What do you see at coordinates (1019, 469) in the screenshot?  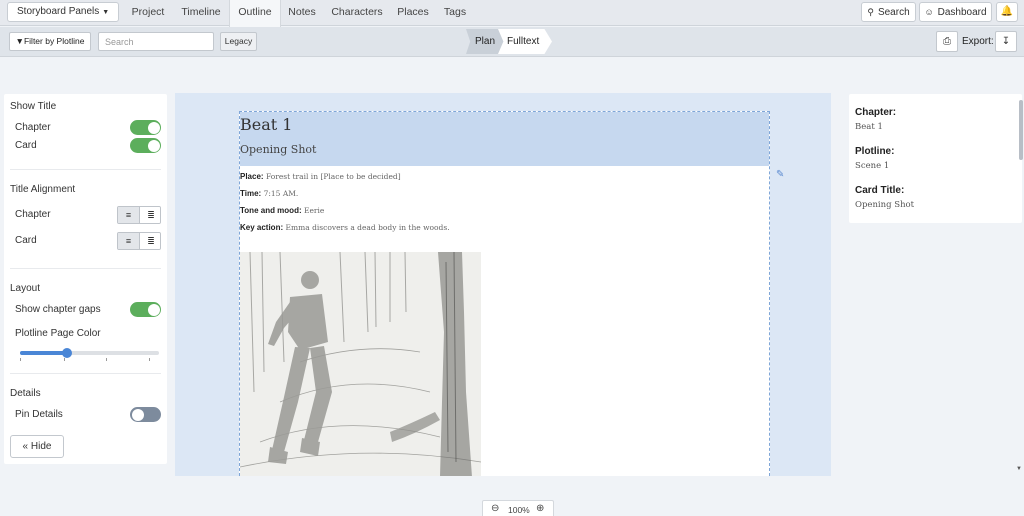 I see `scroll-down-arrow-icon: ▼` at bounding box center [1019, 469].